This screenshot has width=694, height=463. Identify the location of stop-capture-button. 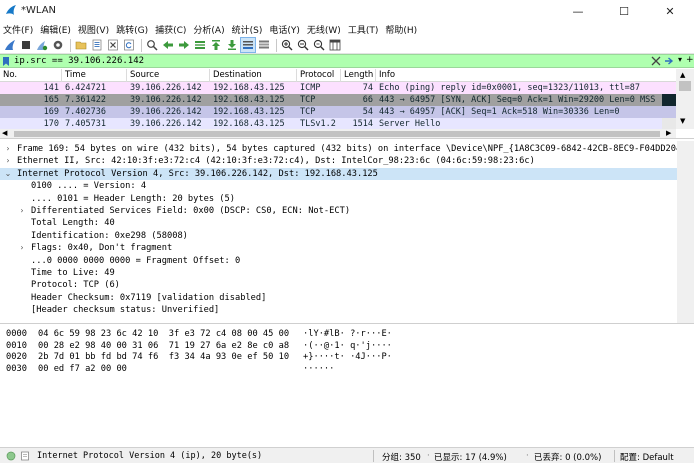
(26, 45).